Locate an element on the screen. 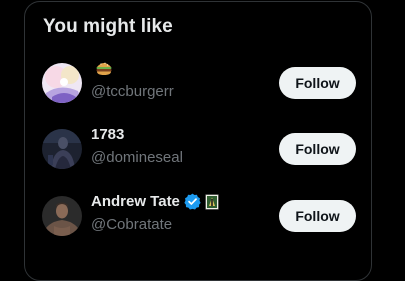 The image size is (405, 281). display-name: 1783 is located at coordinates (107, 134).